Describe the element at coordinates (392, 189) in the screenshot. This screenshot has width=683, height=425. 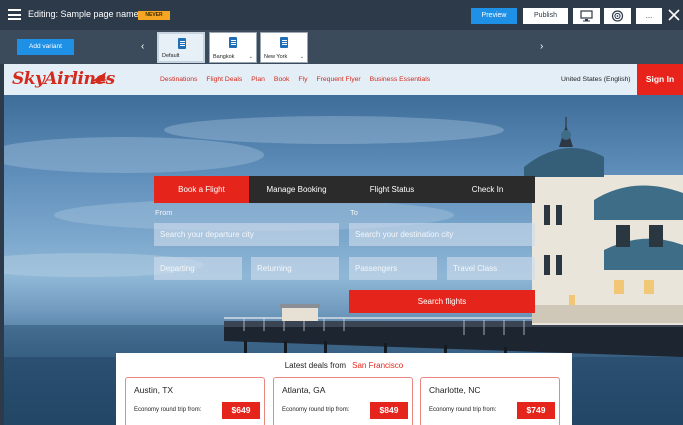
I see `tab-flight-status: Flight Status` at that location.